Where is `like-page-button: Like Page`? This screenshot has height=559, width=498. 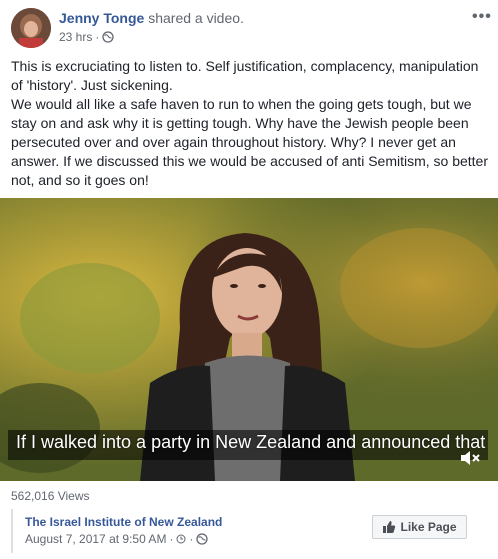
like-page-button: Like Page is located at coordinates (419, 527).